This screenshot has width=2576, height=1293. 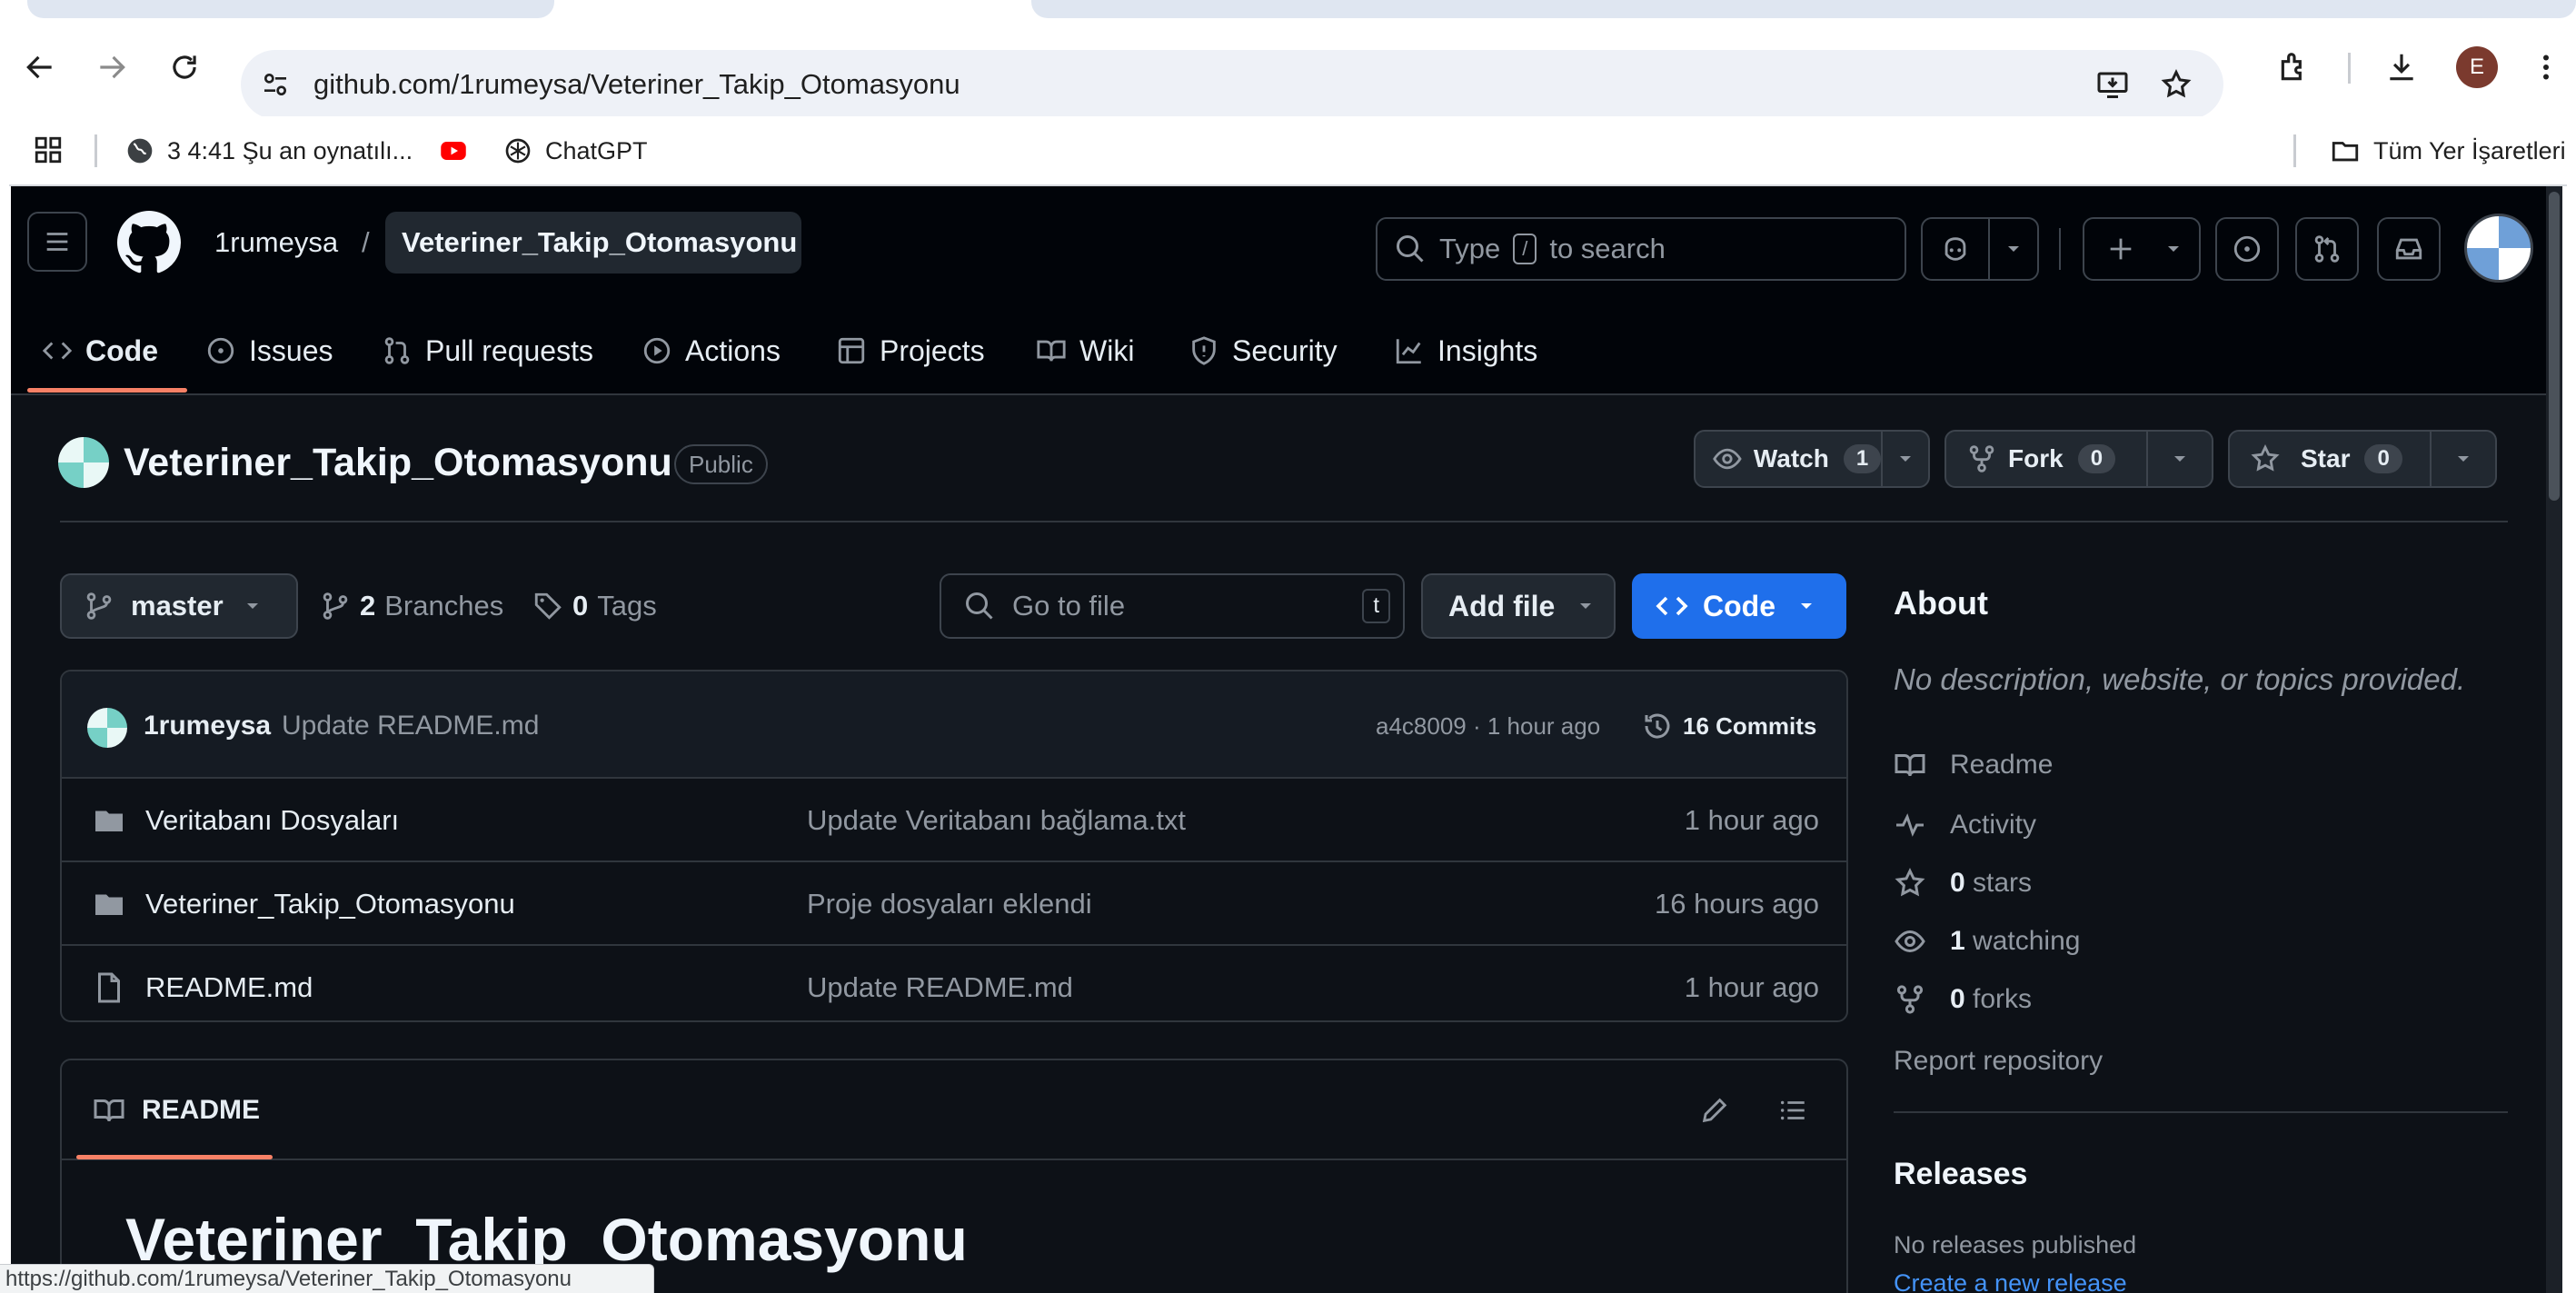 I want to click on commit-meta: a4c8009 · 1 hour ago, so click(x=1488, y=726).